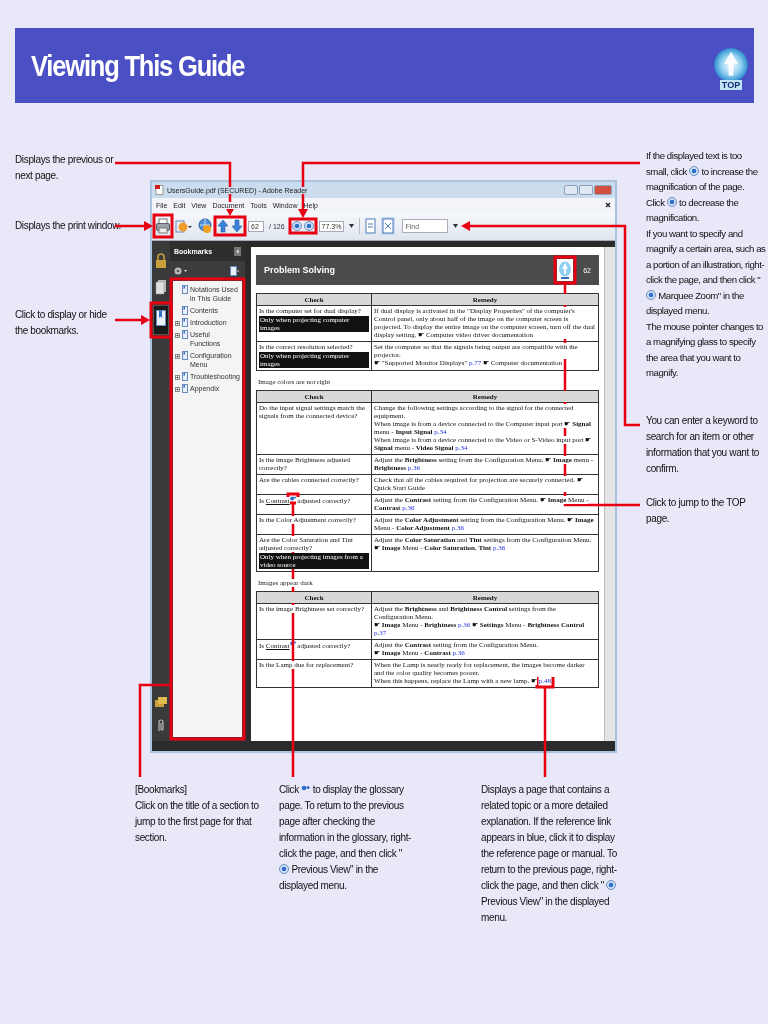  Describe the element at coordinates (706, 272) in the screenshot. I see `note-text: If you want to specify and magnify a certain area, such as a portion of an illustration, right-click the page, and then click " Marquee Zoom" in the displayed menu.` at that location.